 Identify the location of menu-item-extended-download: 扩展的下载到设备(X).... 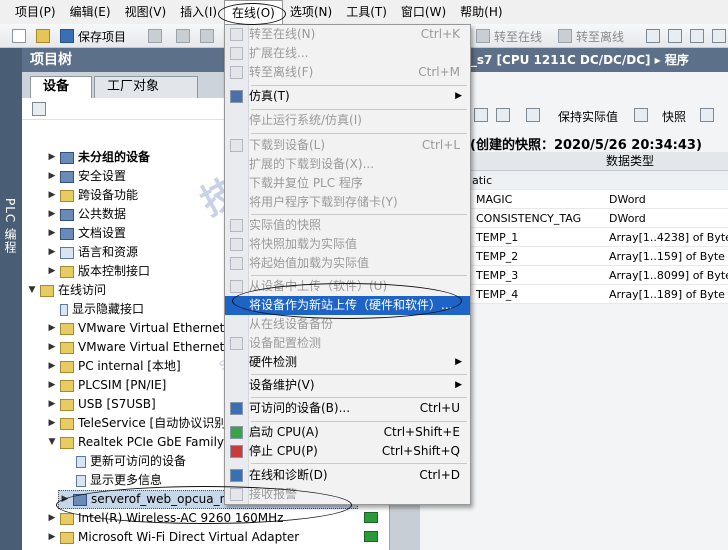
(347, 164).